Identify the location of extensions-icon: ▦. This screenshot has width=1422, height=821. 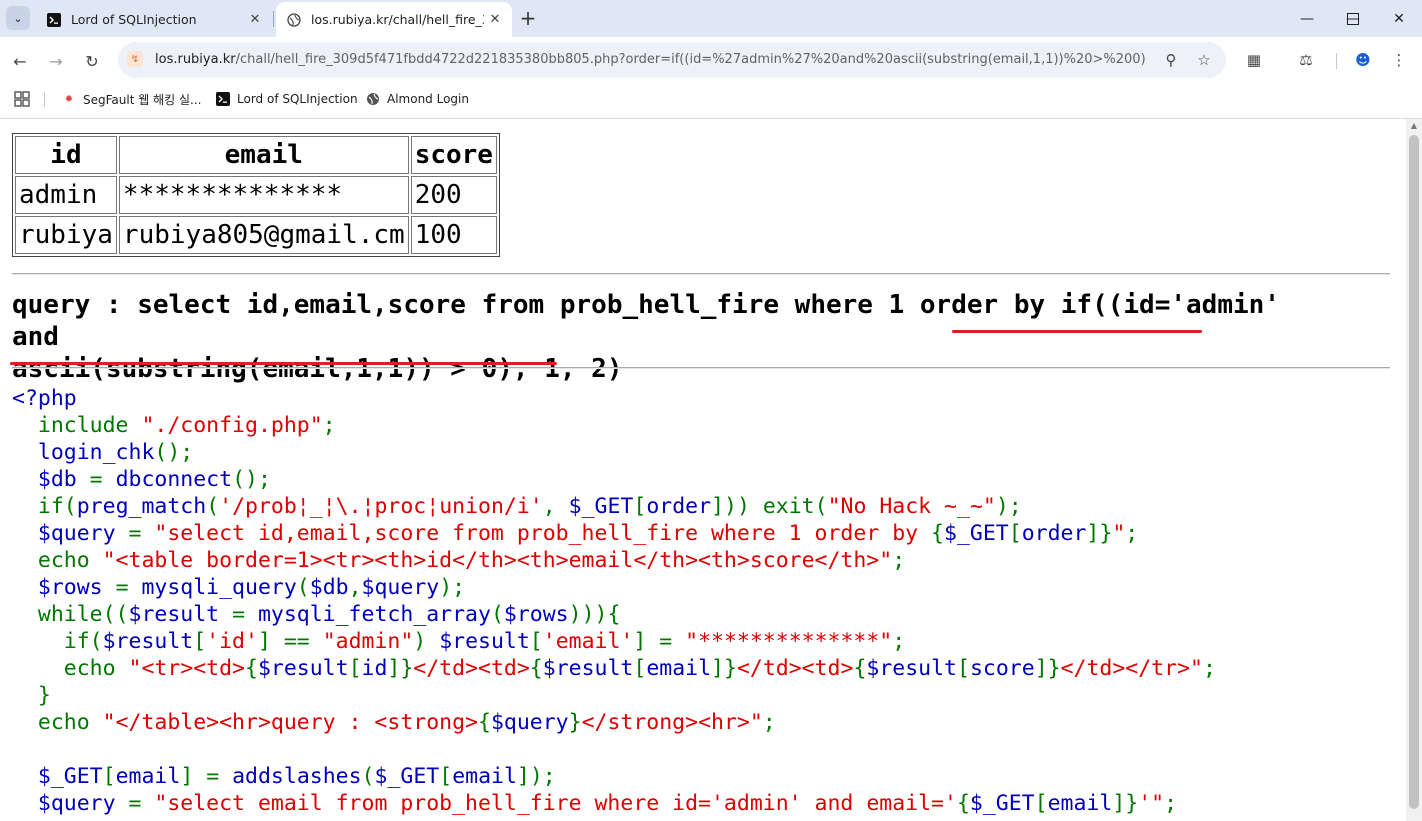
(1254, 60).